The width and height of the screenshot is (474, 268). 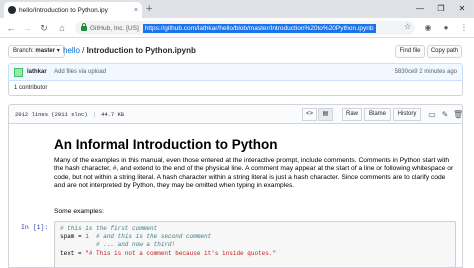 What do you see at coordinates (73, 253) in the screenshot?
I see `code-text: text =` at bounding box center [73, 253].